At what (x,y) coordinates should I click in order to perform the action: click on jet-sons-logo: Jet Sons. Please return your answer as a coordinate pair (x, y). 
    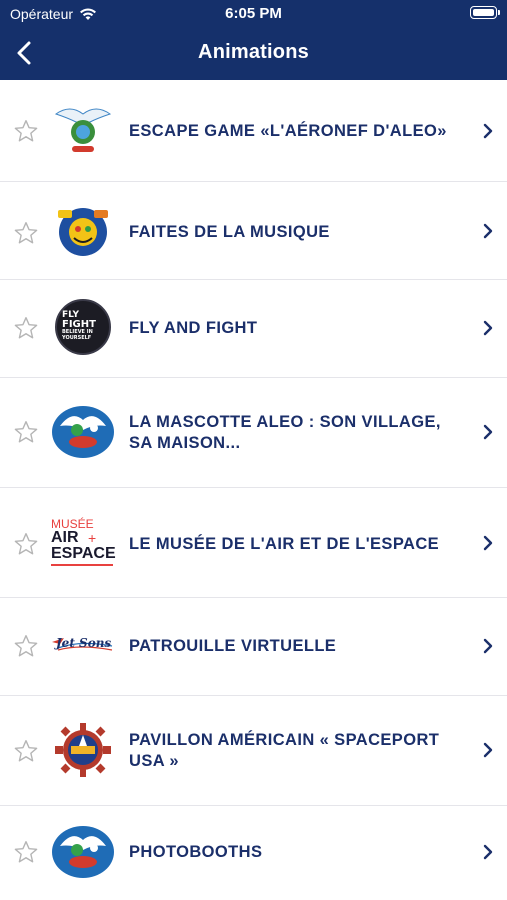
    Looking at the image, I should click on (83, 646).